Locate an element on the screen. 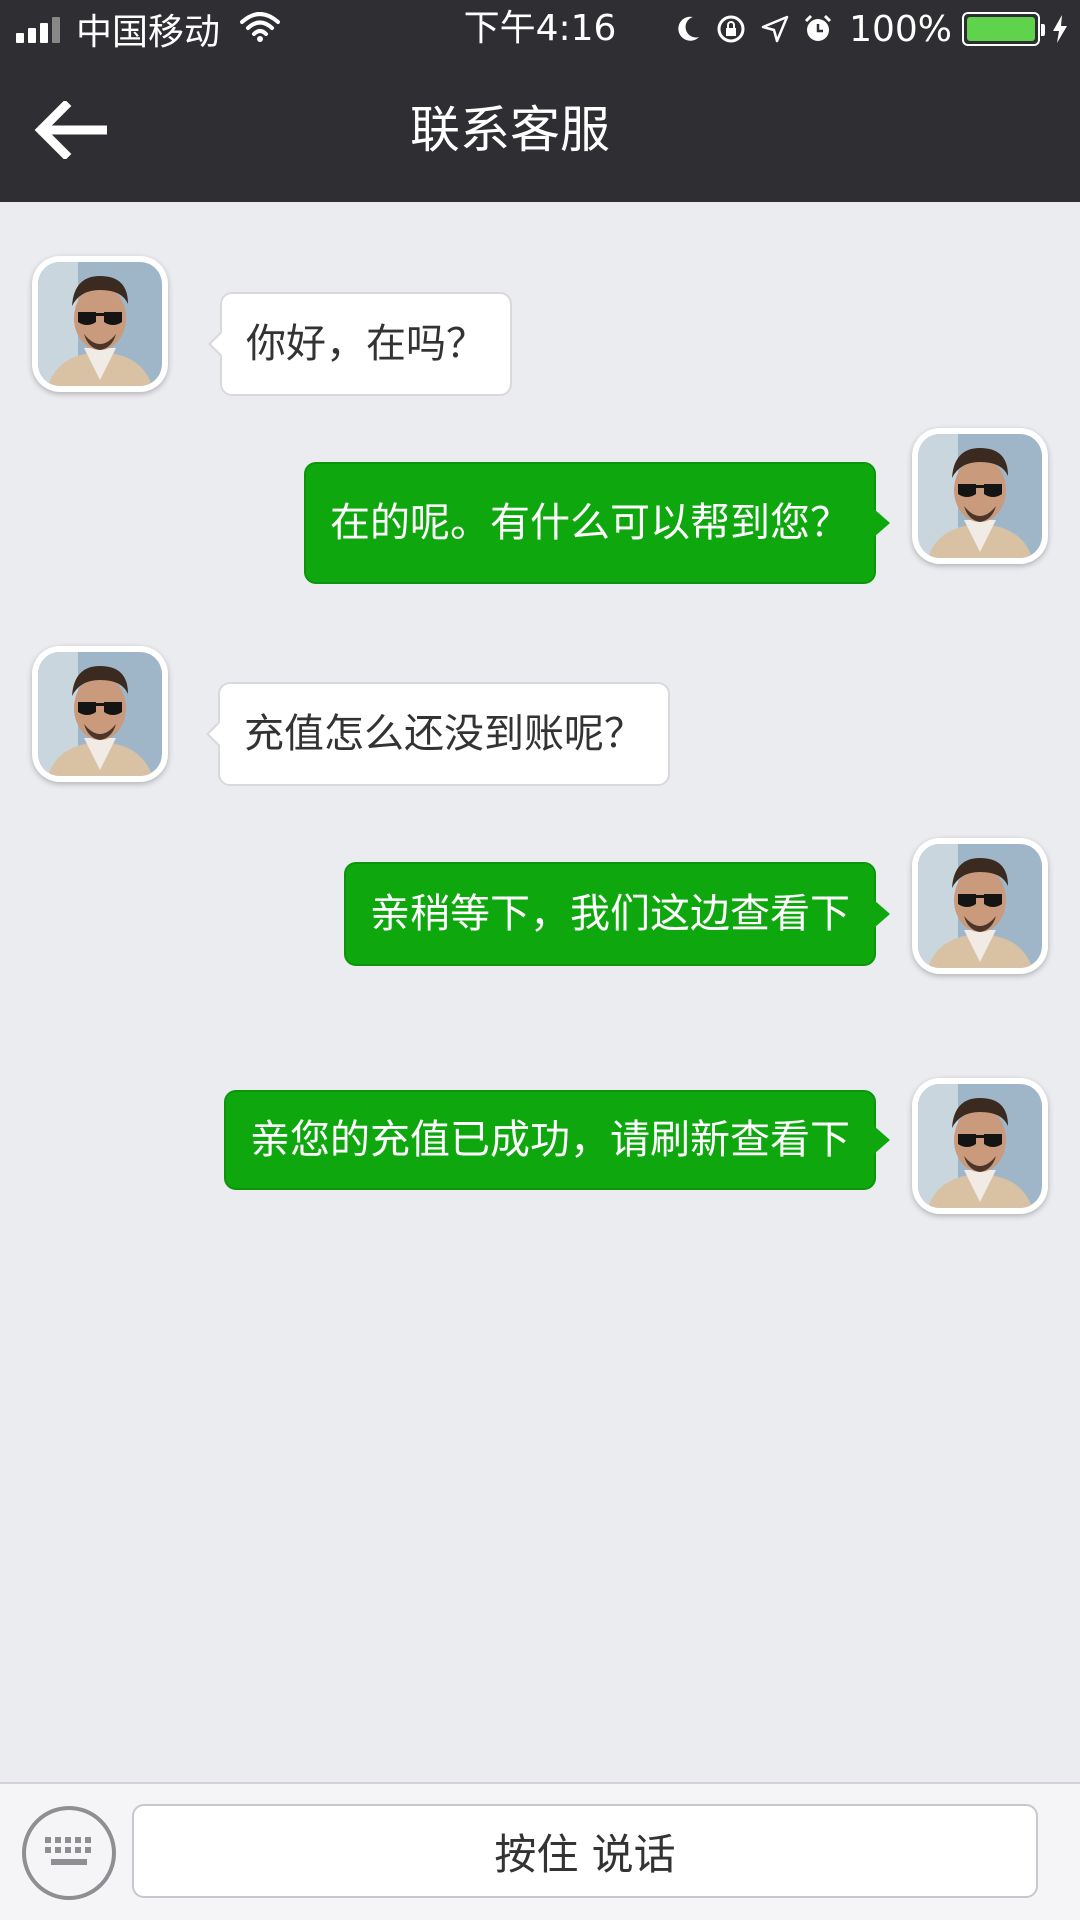 The height and width of the screenshot is (1920, 1080). input-bar: 按住 说话 is located at coordinates (540, 1851).